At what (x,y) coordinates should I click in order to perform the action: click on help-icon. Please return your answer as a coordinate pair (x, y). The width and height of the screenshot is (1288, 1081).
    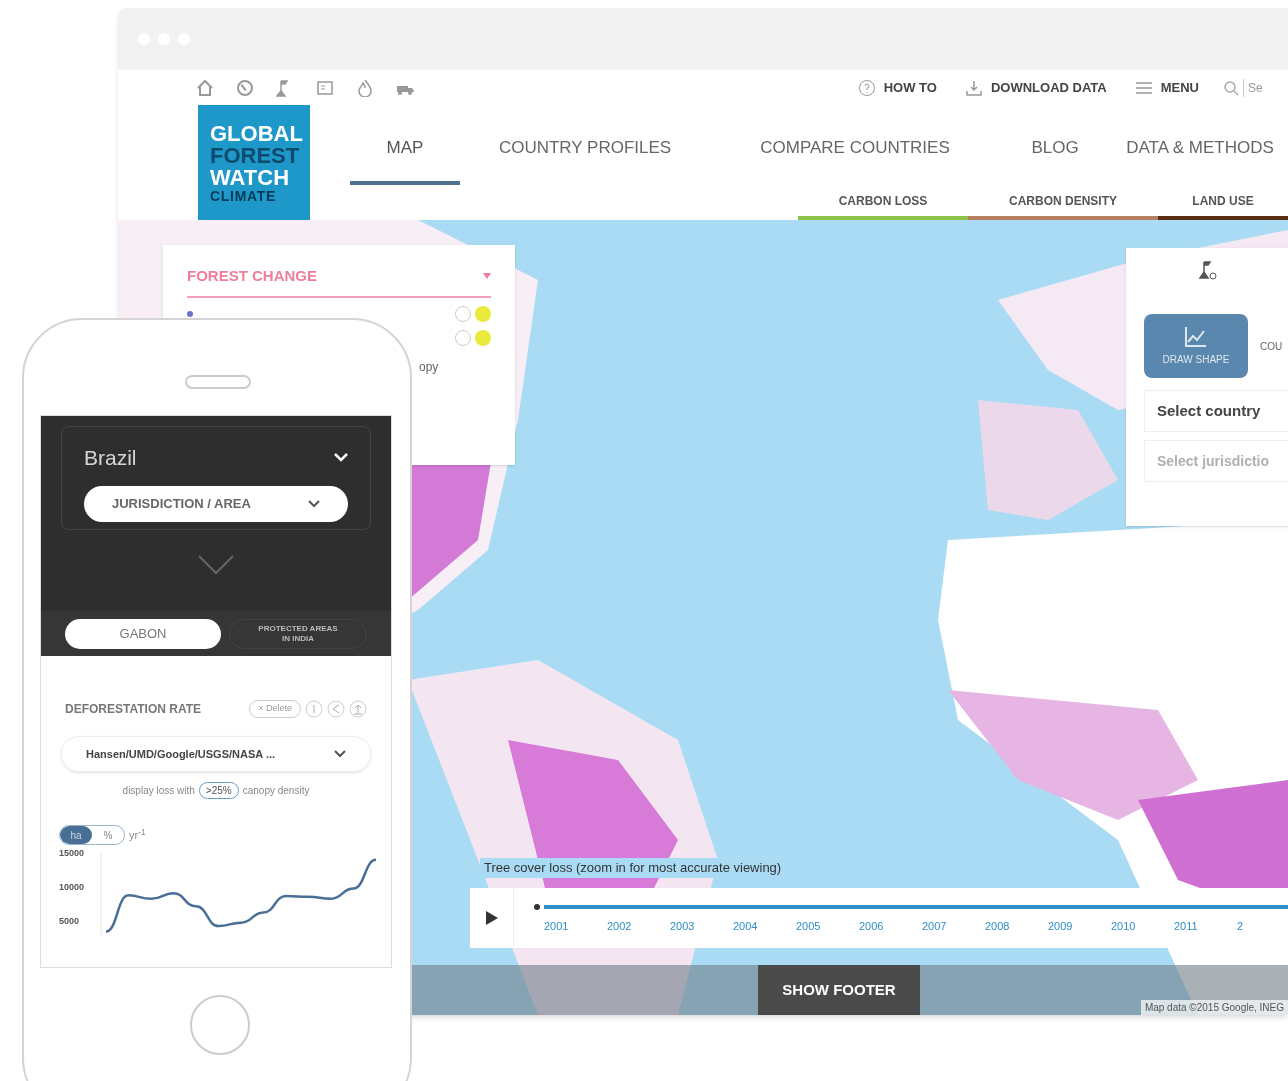
    Looking at the image, I should click on (866, 87).